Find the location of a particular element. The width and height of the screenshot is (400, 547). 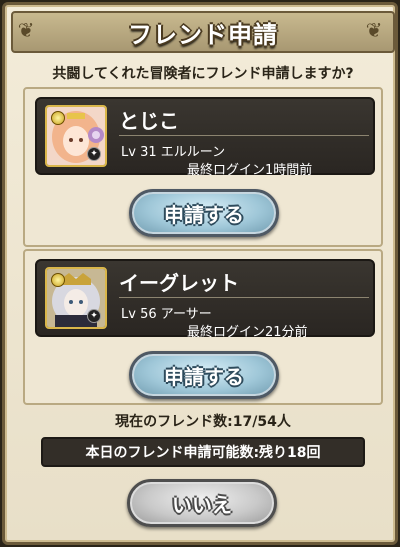

player-name: とじこ is located at coordinates (149, 121).